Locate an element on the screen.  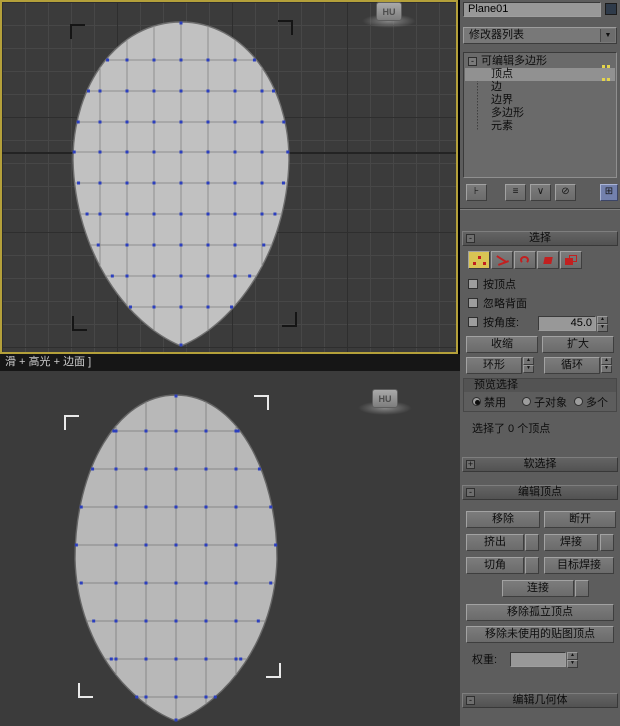
chamfer-button: 切角 is located at coordinates (495, 565).